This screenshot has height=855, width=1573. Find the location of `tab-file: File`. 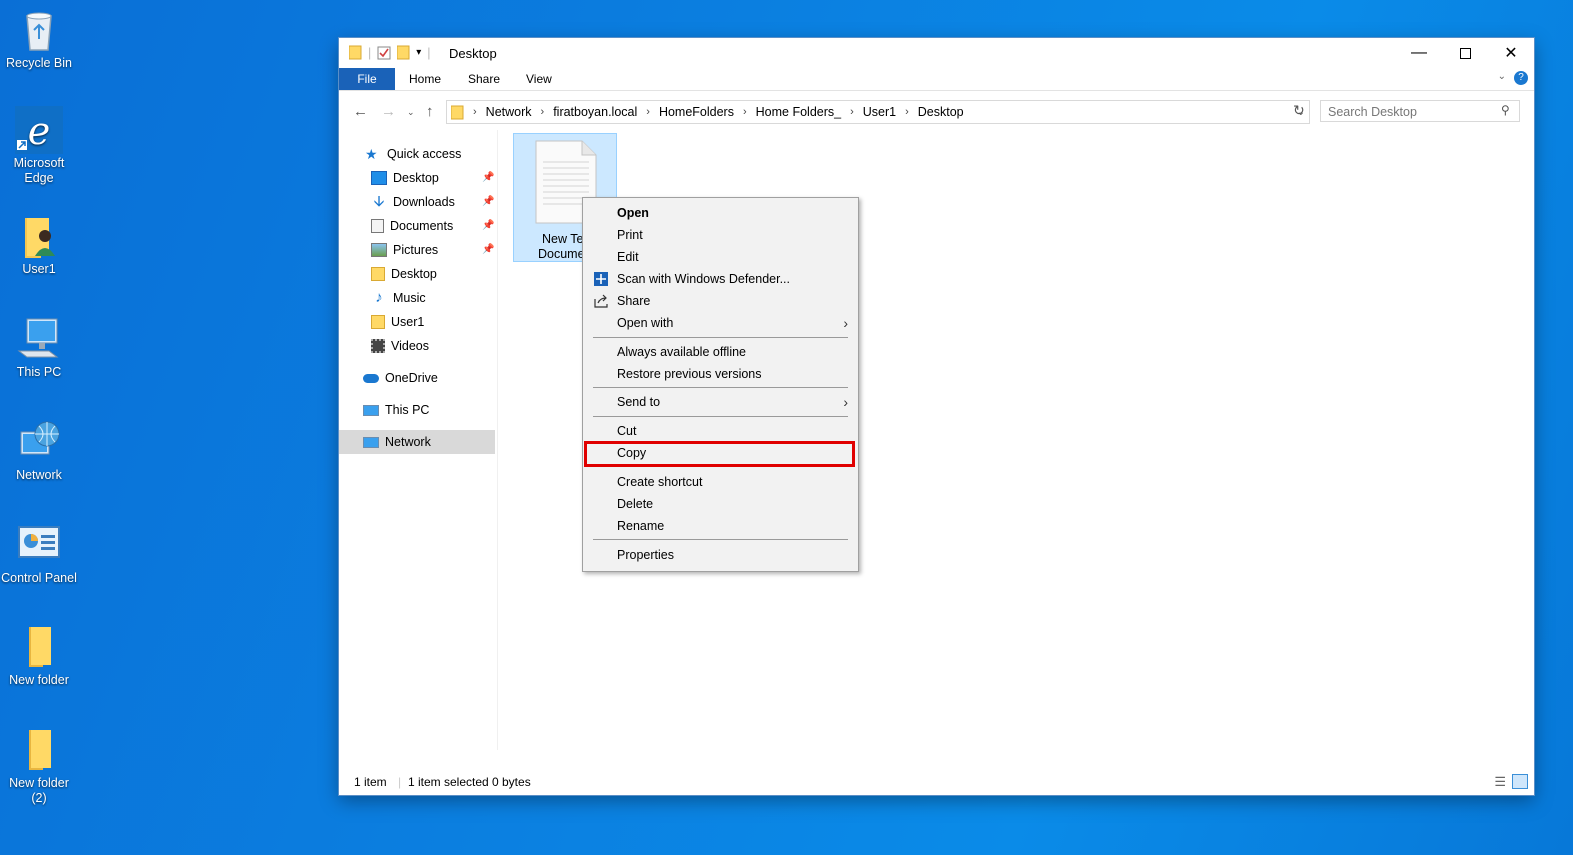

tab-file: File is located at coordinates (367, 79).